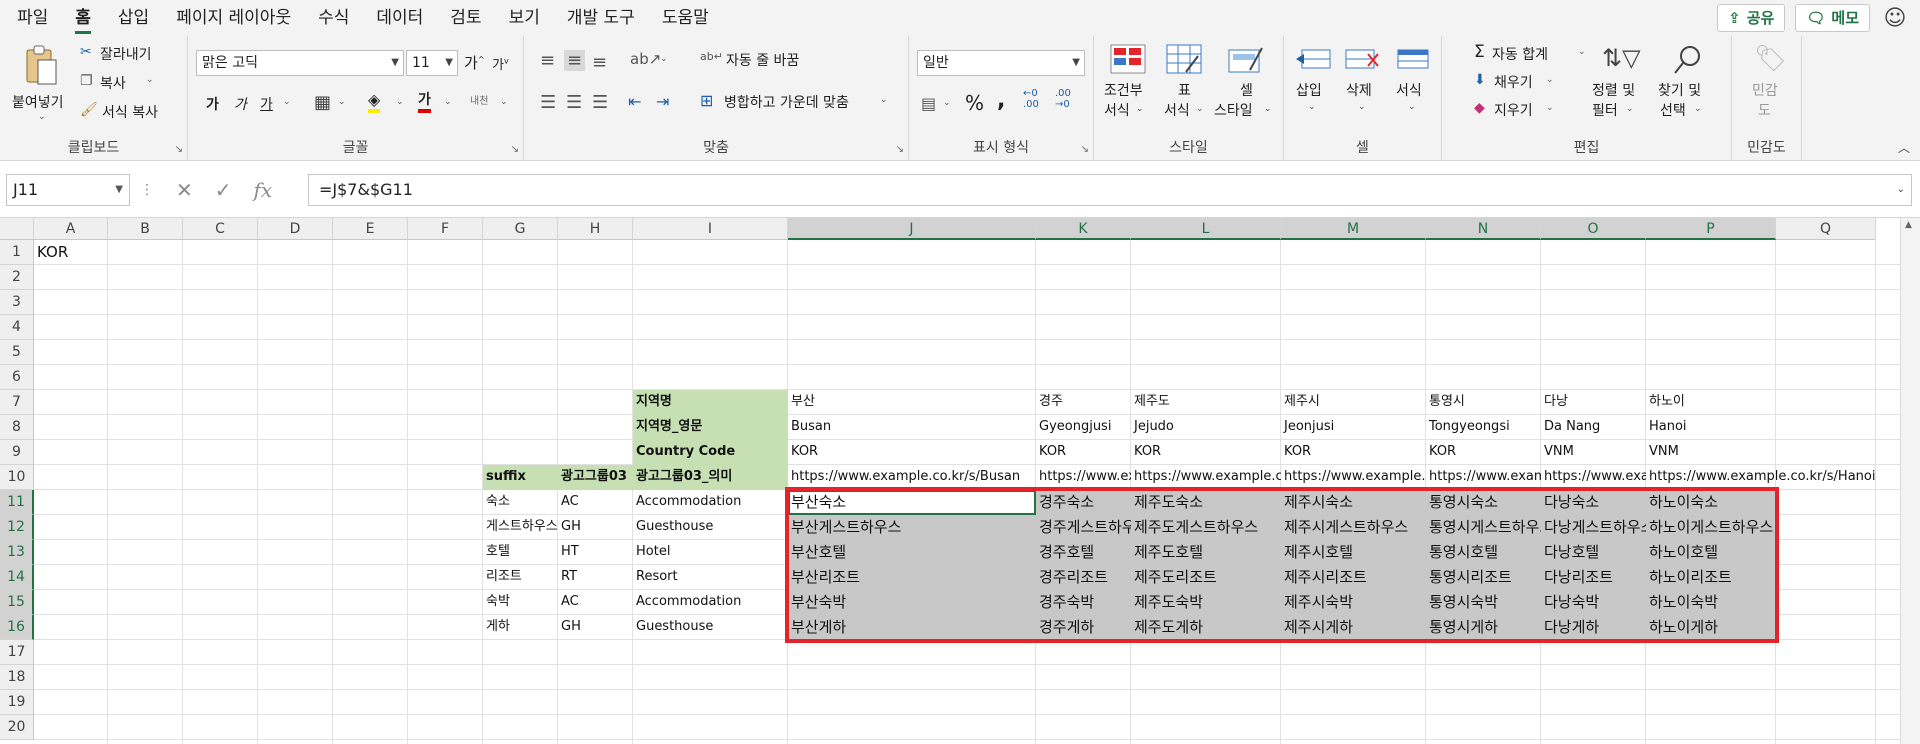 The width and height of the screenshot is (1920, 744). I want to click on result-cell-L11: 제주도숙소, so click(1206, 502).